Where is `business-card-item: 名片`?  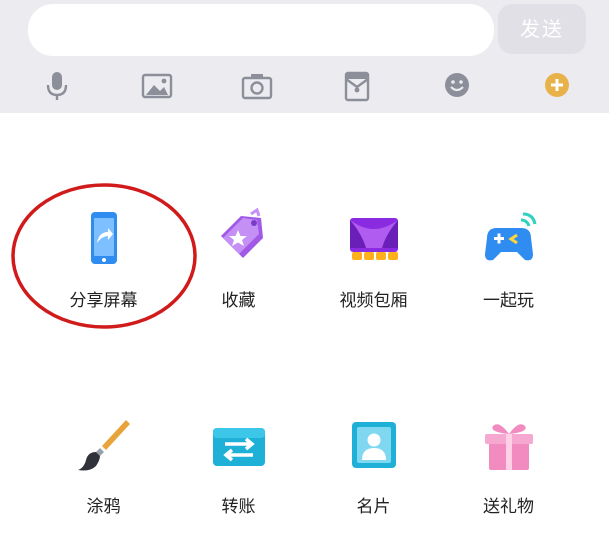
business-card-item: 名片 is located at coordinates (373, 465).